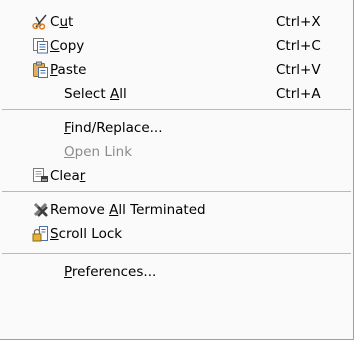 The image size is (355, 341). Describe the element at coordinates (40, 233) in the screenshot. I see `scroll-lock-icon` at that location.